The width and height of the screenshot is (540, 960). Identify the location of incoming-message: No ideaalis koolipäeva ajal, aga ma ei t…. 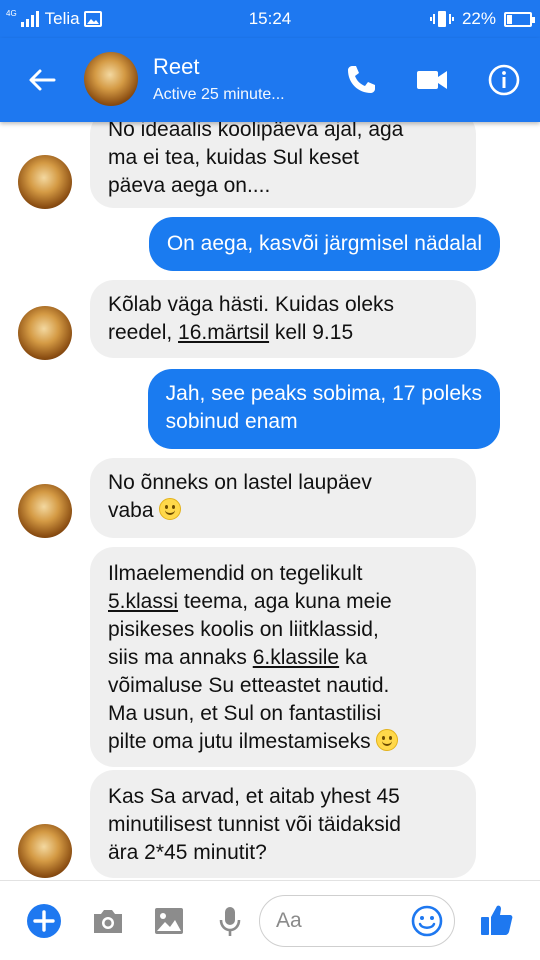
(283, 165).